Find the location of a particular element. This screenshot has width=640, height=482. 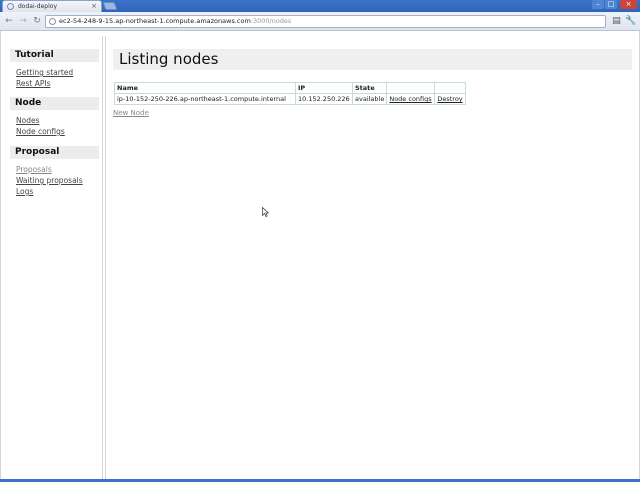

browser-tab: dodai-deploy × is located at coordinates (52, 6).